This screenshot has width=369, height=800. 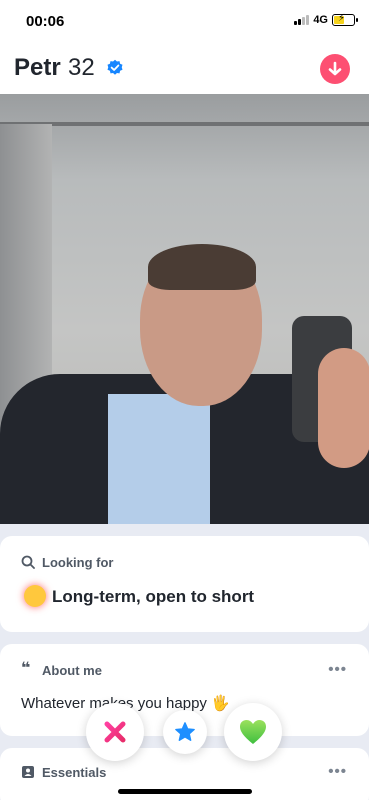 What do you see at coordinates (337, 669) in the screenshot?
I see `about-me-more-button: •••` at bounding box center [337, 669].